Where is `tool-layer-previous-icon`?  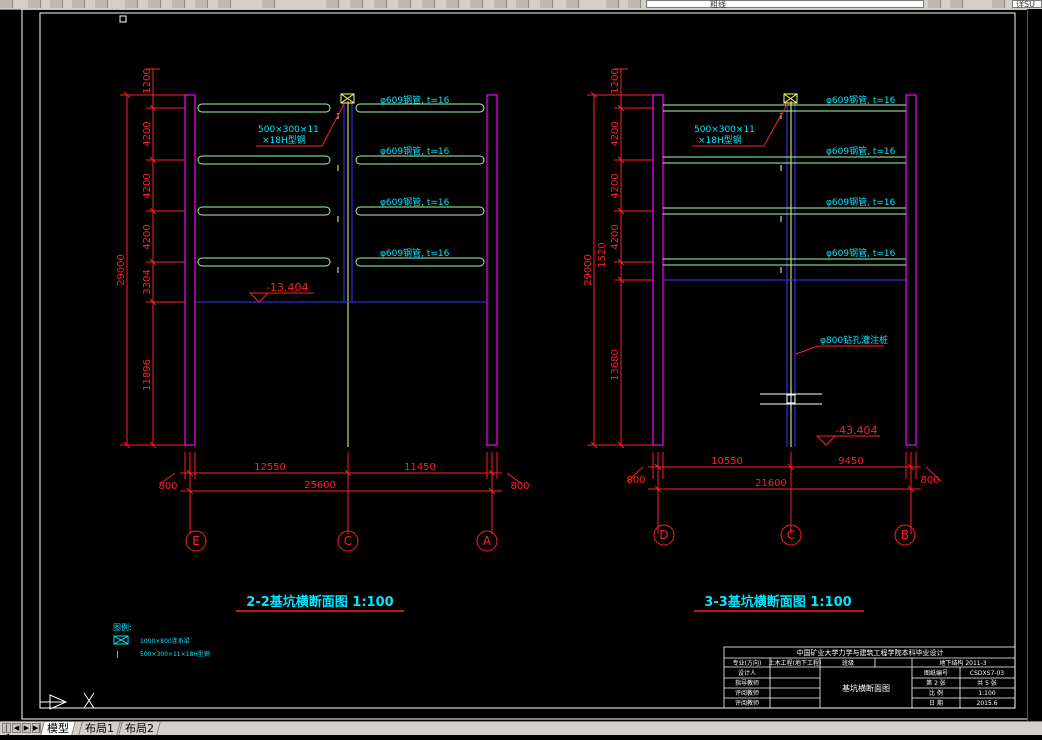 tool-layer-previous-icon is located at coordinates (956, 4).